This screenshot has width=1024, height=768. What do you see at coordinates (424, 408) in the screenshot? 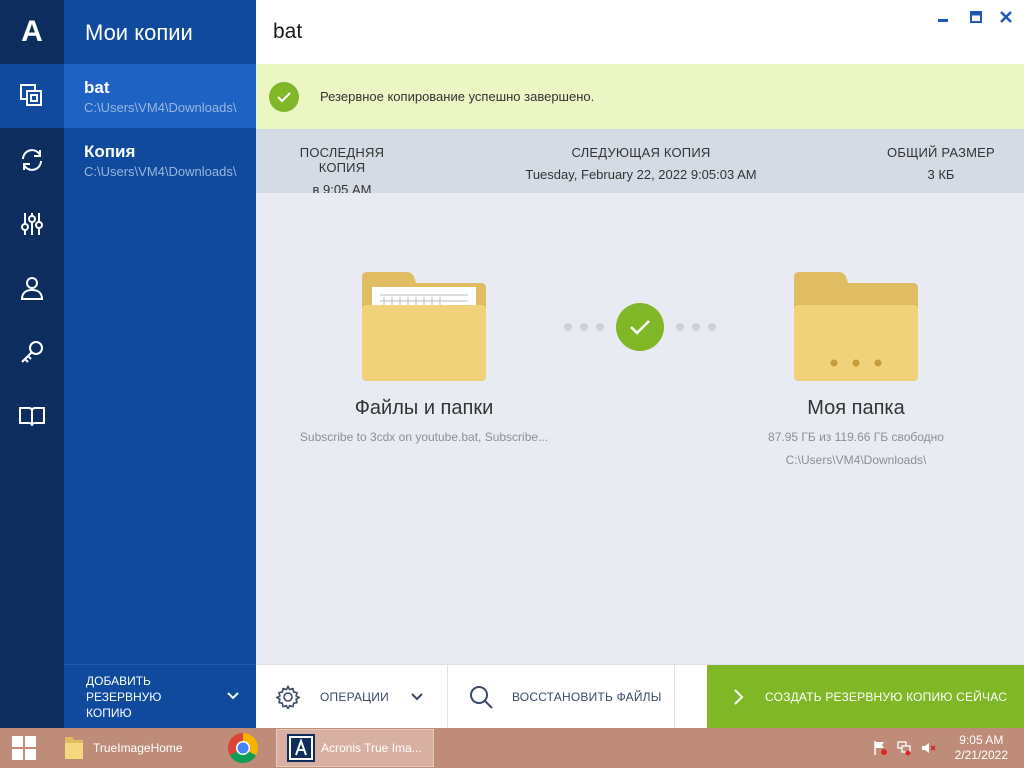
I see `source-title: Файлы и папки` at bounding box center [424, 408].